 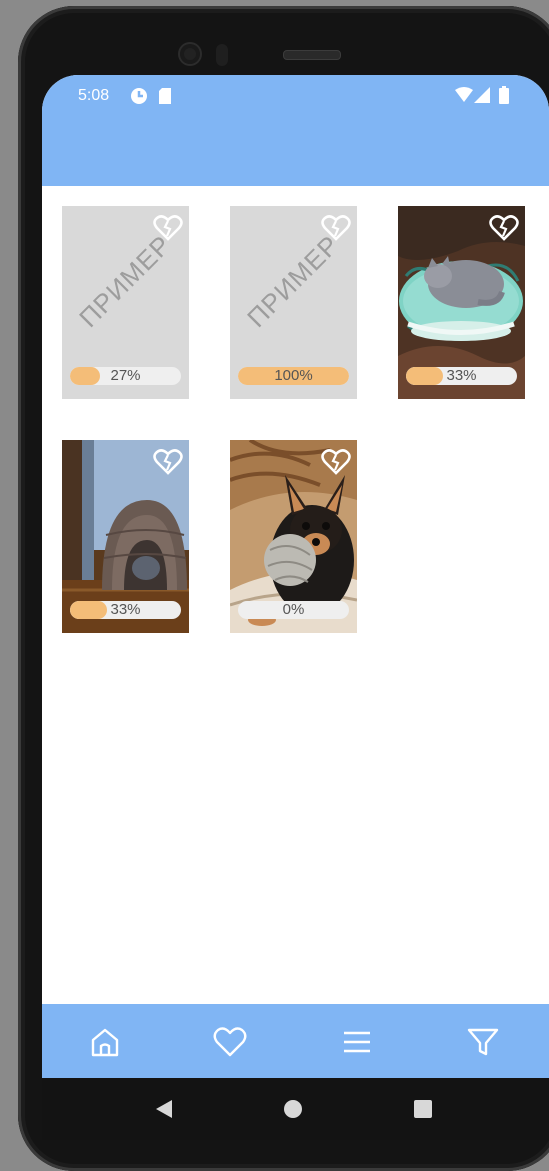 I want to click on bottom-navigation, so click(x=295, y=1041).